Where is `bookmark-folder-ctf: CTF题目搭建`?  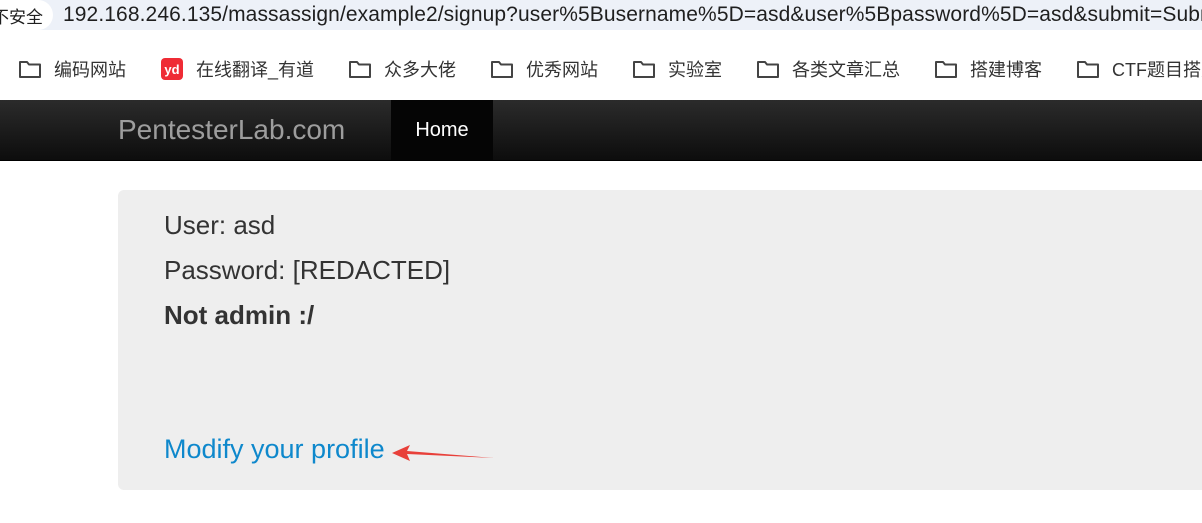
bookmark-folder-ctf: CTF题目搭建 is located at coordinates (1139, 69).